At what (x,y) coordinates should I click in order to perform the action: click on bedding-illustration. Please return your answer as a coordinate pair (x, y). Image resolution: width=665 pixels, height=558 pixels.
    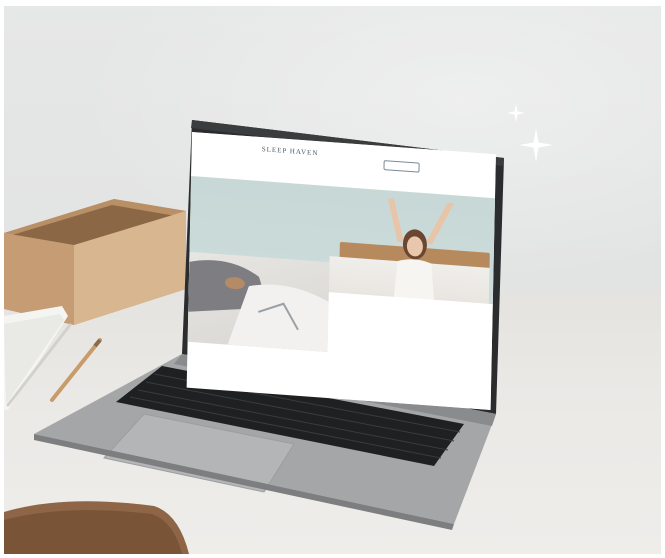
    Looking at the image, I should click on (258, 306).